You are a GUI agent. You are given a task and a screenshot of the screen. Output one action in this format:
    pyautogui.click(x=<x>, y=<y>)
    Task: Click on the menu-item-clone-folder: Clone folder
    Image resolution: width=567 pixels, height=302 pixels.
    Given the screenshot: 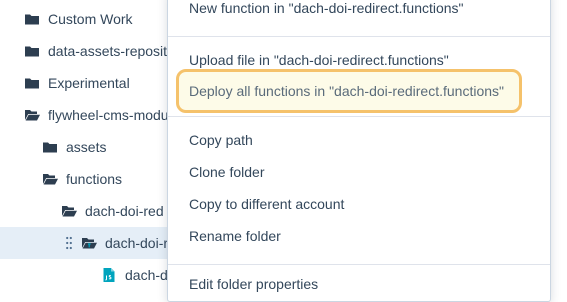 What is the action you would take?
    pyautogui.click(x=227, y=172)
    